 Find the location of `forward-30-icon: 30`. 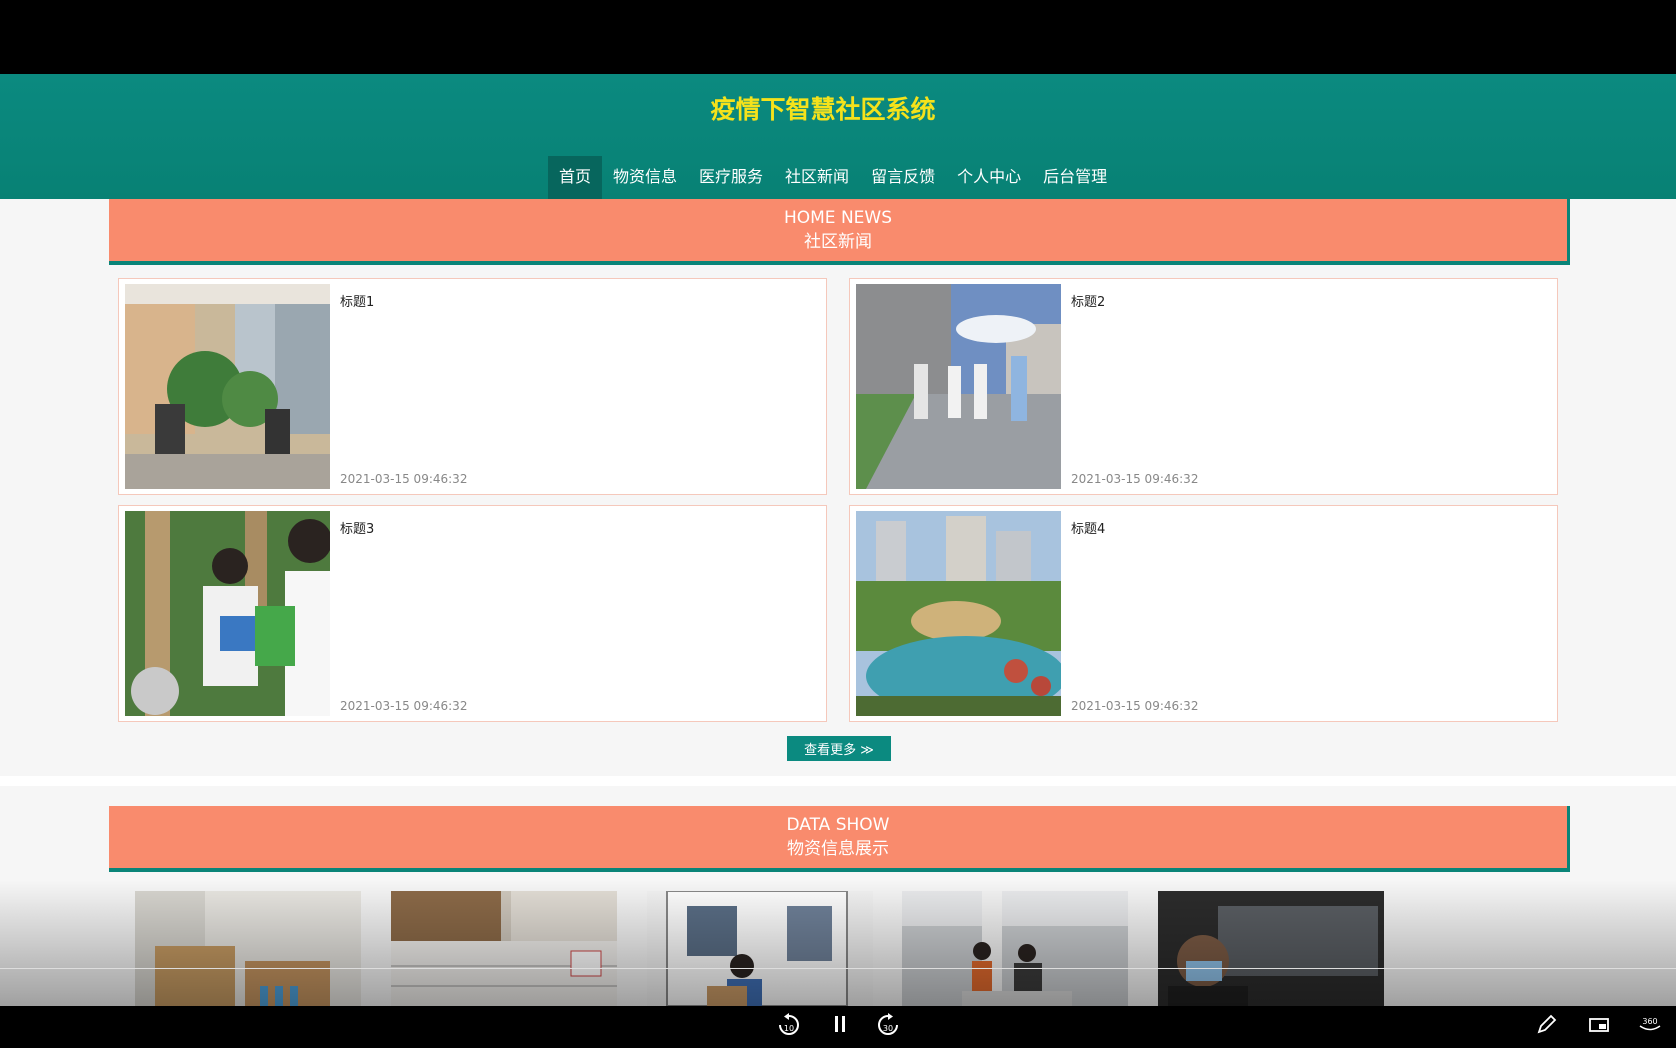

forward-30-icon: 30 is located at coordinates (888, 1027).